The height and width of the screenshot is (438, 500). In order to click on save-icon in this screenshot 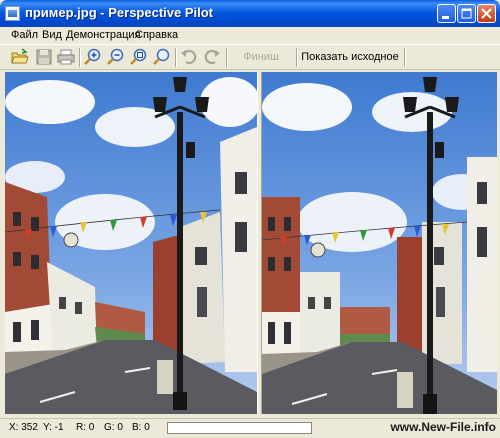, I will do `click(44, 57)`.